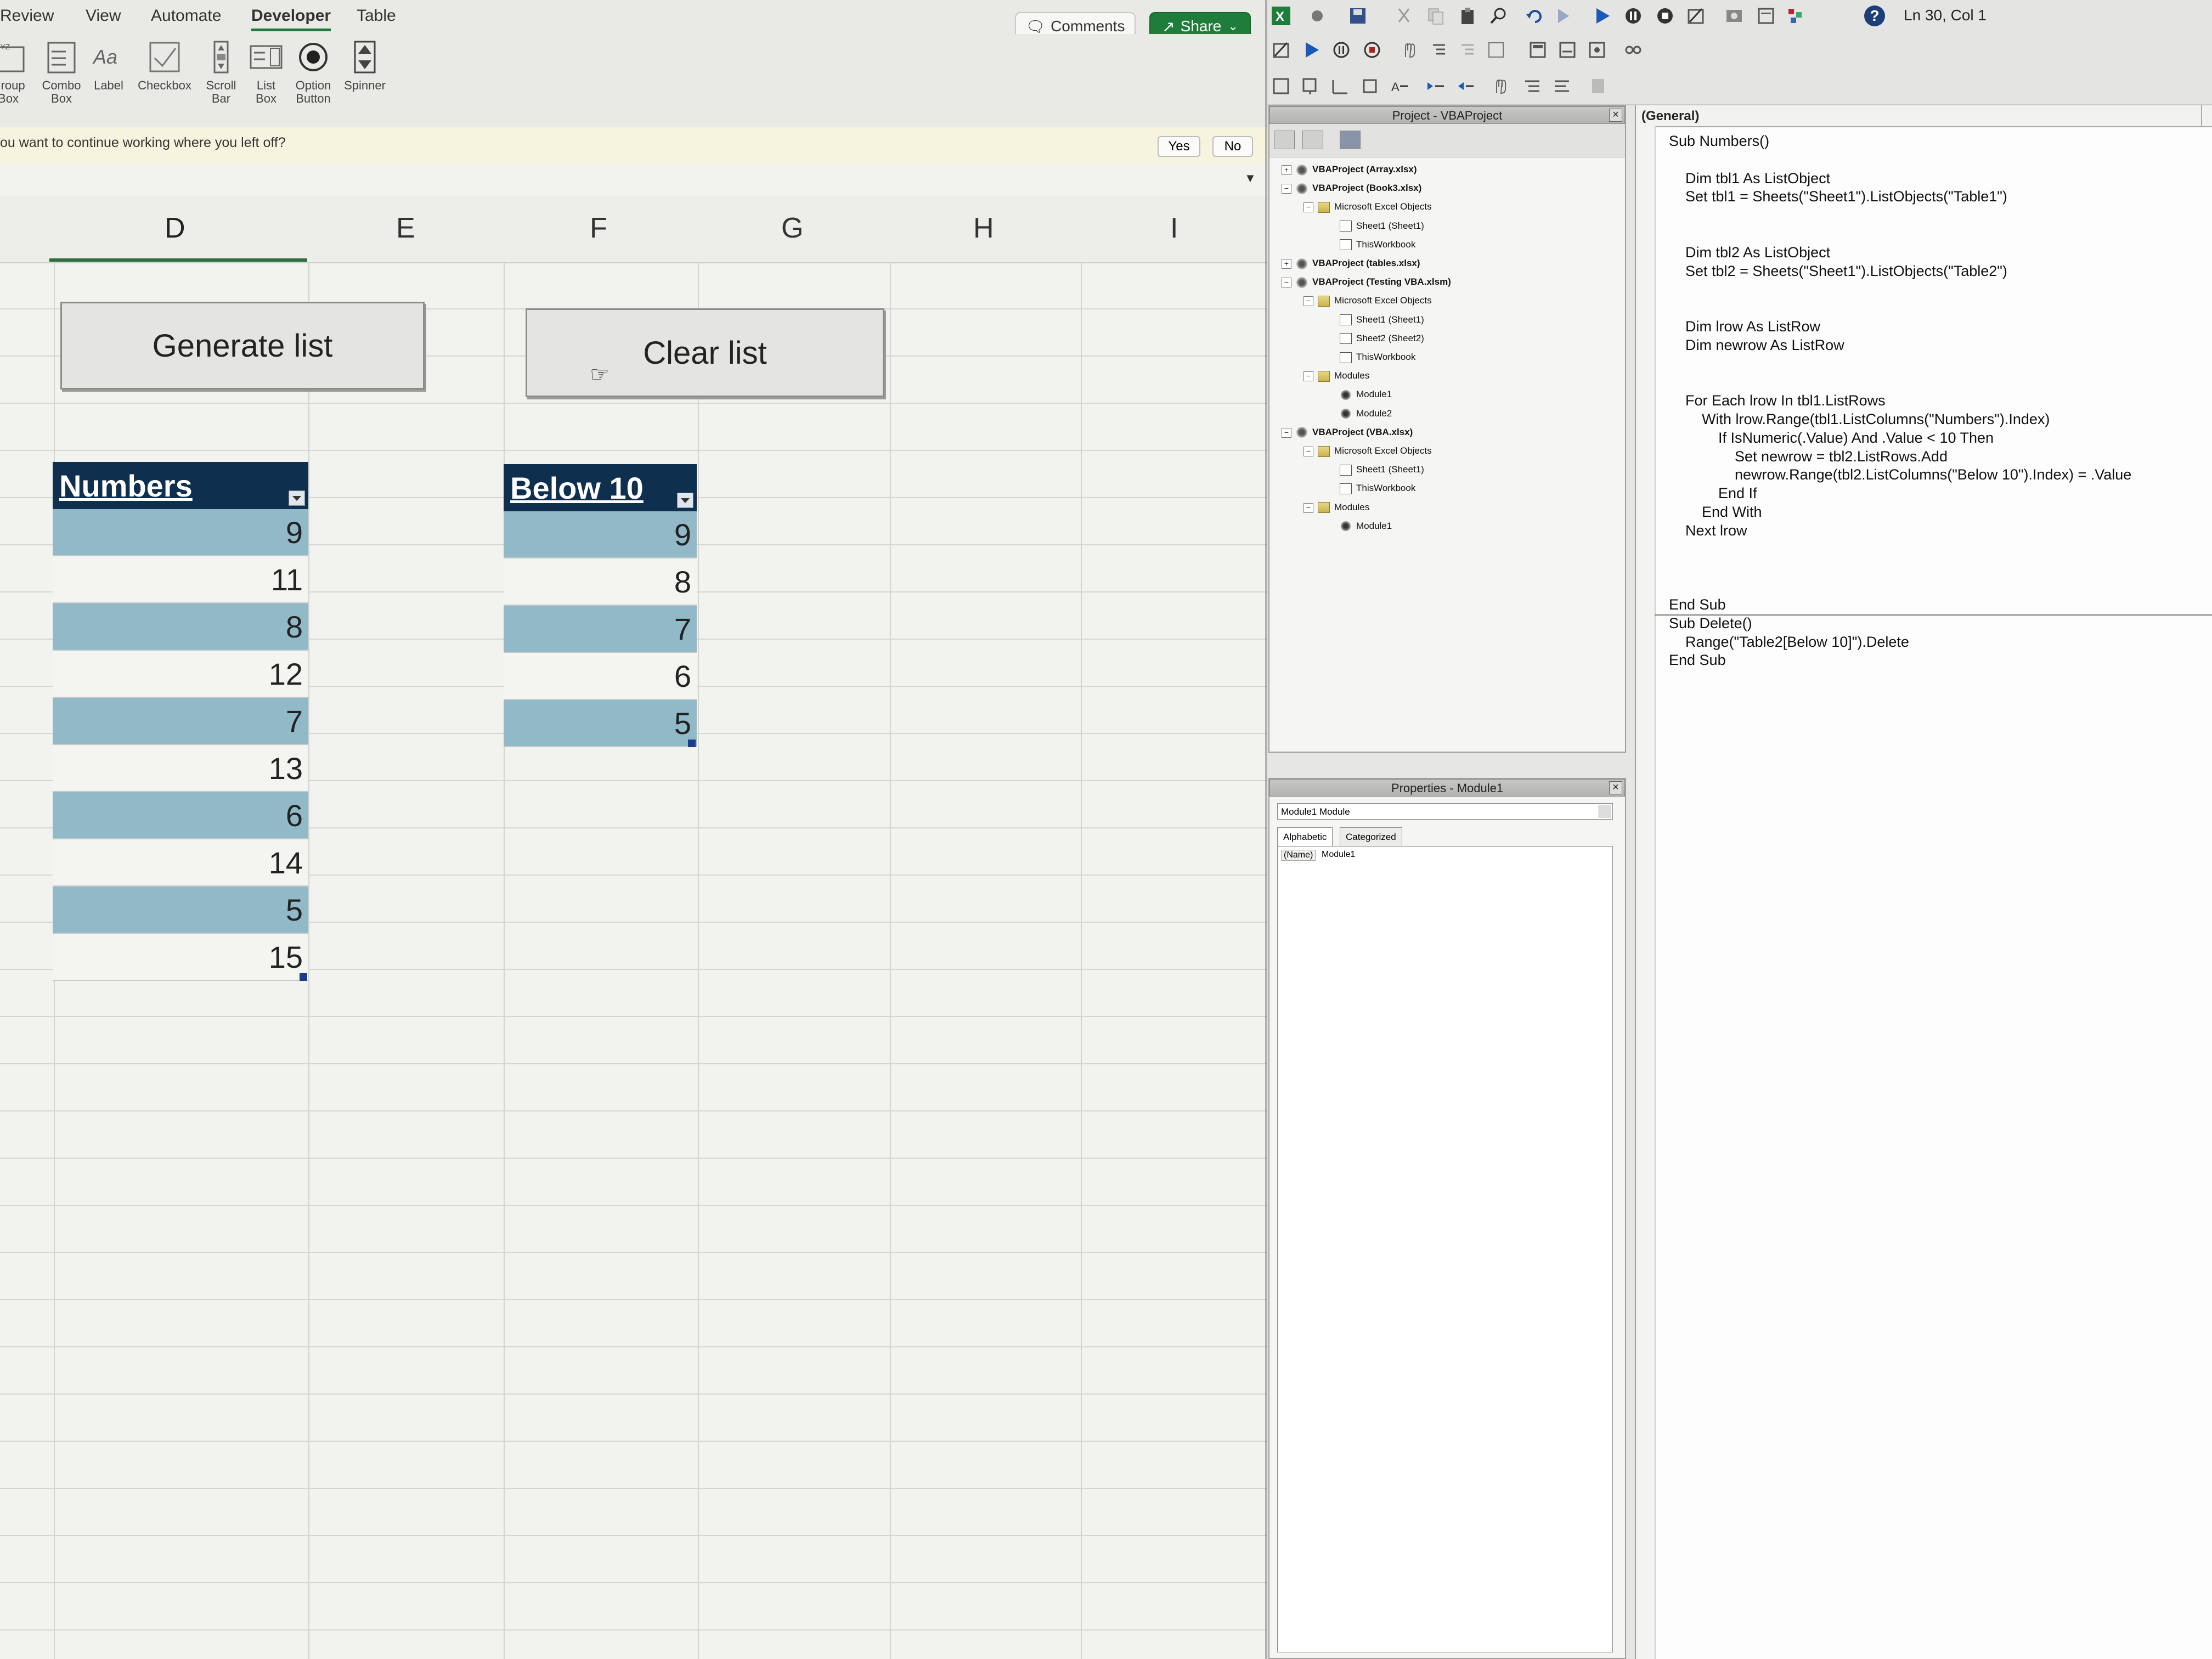 The width and height of the screenshot is (2212, 1659). I want to click on list-box-control: List Box, so click(266, 73).